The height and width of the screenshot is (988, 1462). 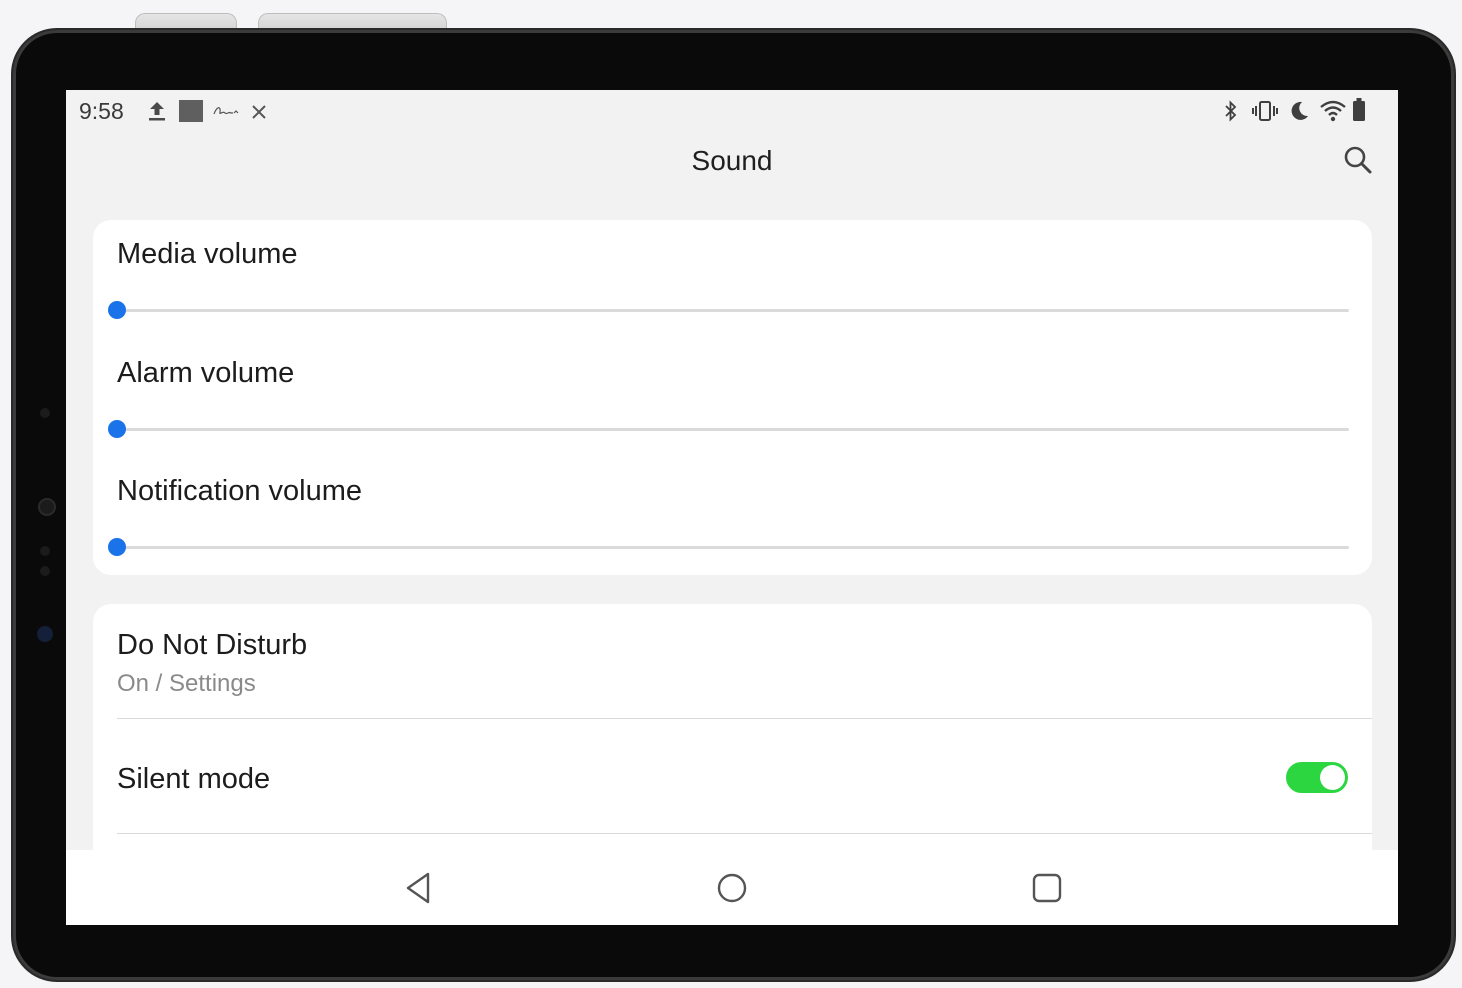 I want to click on page-title: Sound, so click(x=732, y=160).